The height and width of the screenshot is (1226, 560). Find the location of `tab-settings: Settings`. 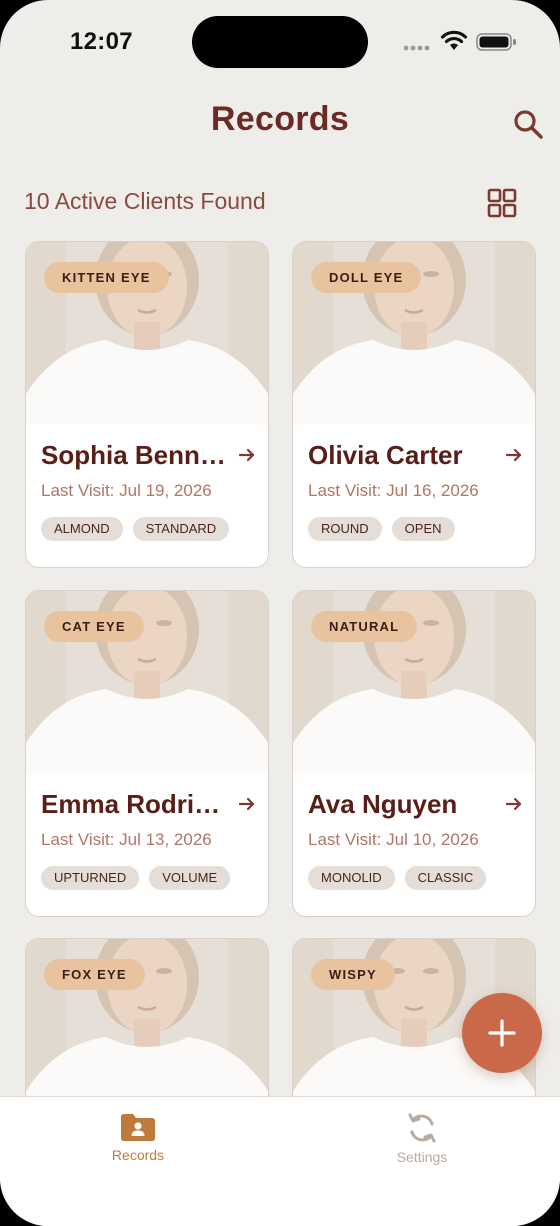

tab-settings: Settings is located at coordinates (422, 1138).